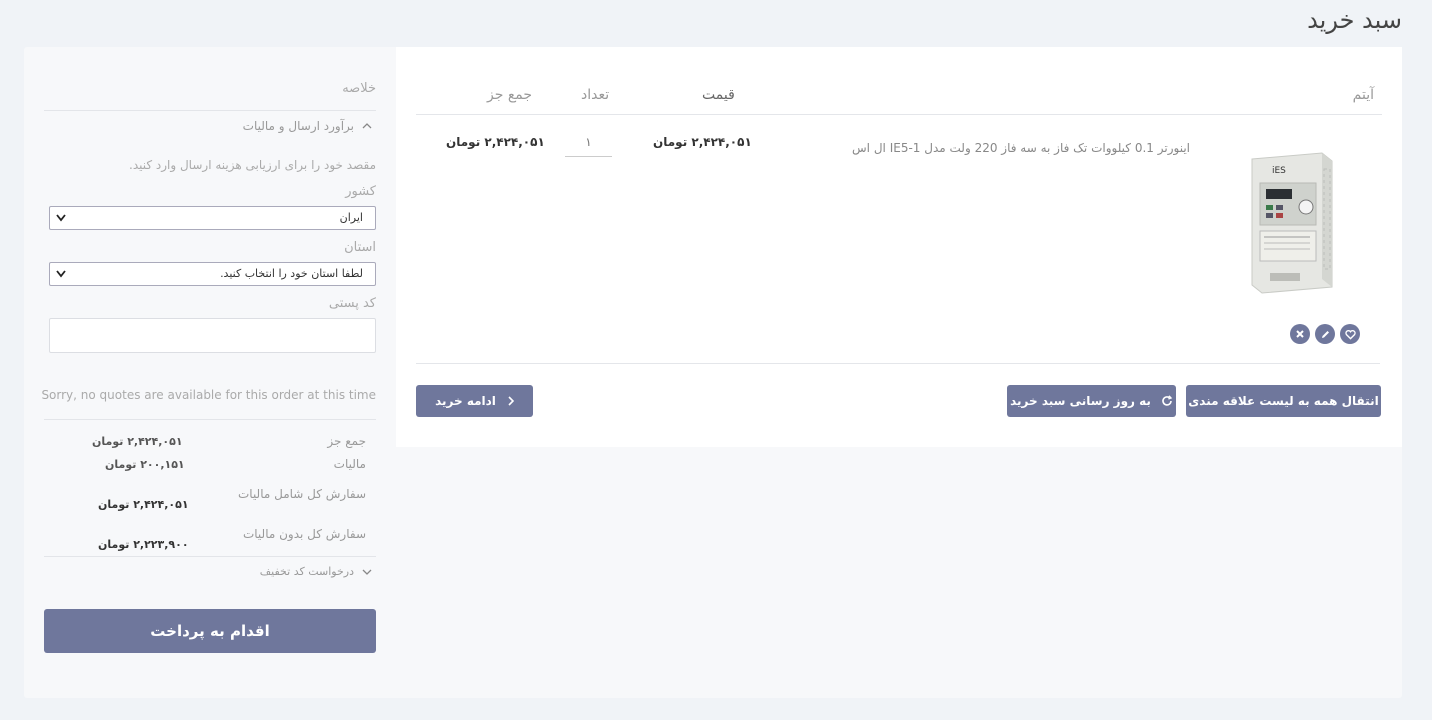 This screenshot has height=720, width=1432. What do you see at coordinates (212, 274) in the screenshot?
I see `province-select: لطفا استان خود را انتخاب کنید.` at bounding box center [212, 274].